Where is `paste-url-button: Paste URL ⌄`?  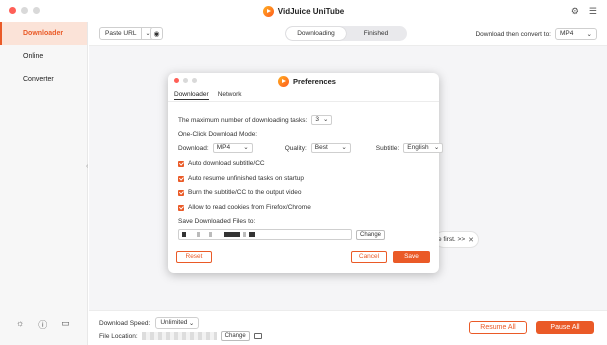
paste-url-button: Paste URL ⌄ is located at coordinates (127, 33).